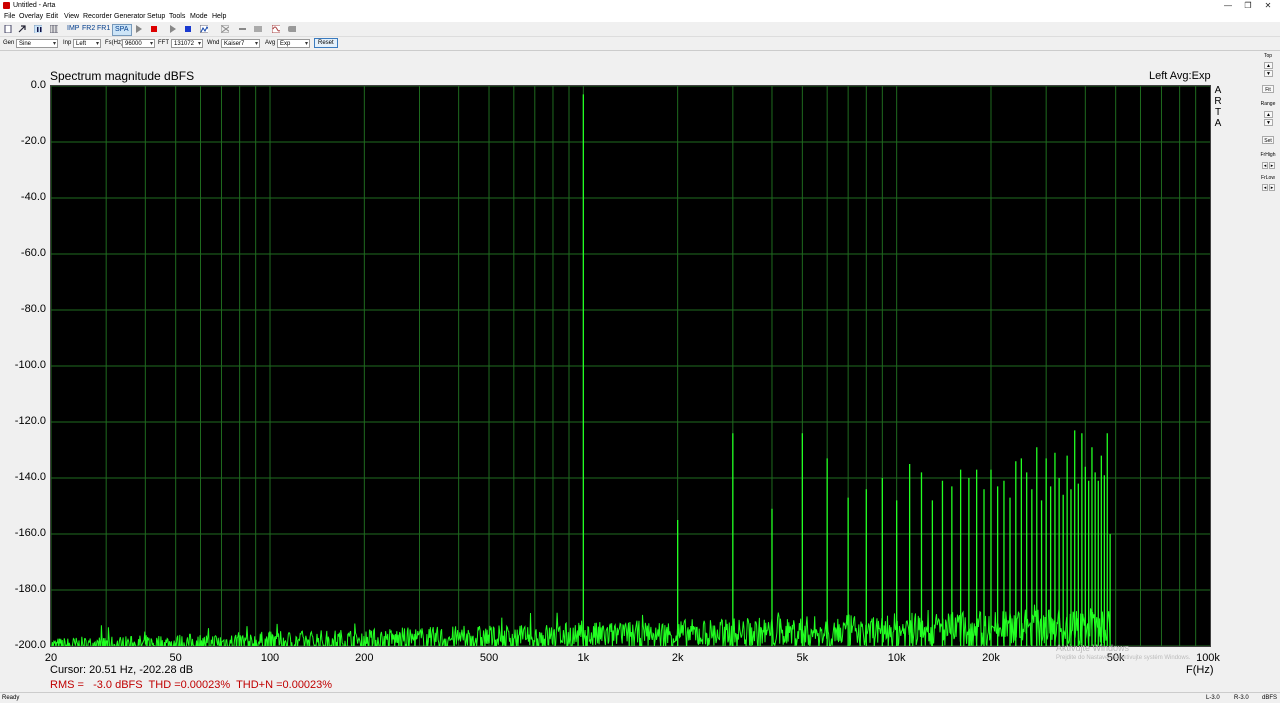 The height and width of the screenshot is (703, 1280). Describe the element at coordinates (292, 29) in the screenshot. I see `record-icon` at that location.